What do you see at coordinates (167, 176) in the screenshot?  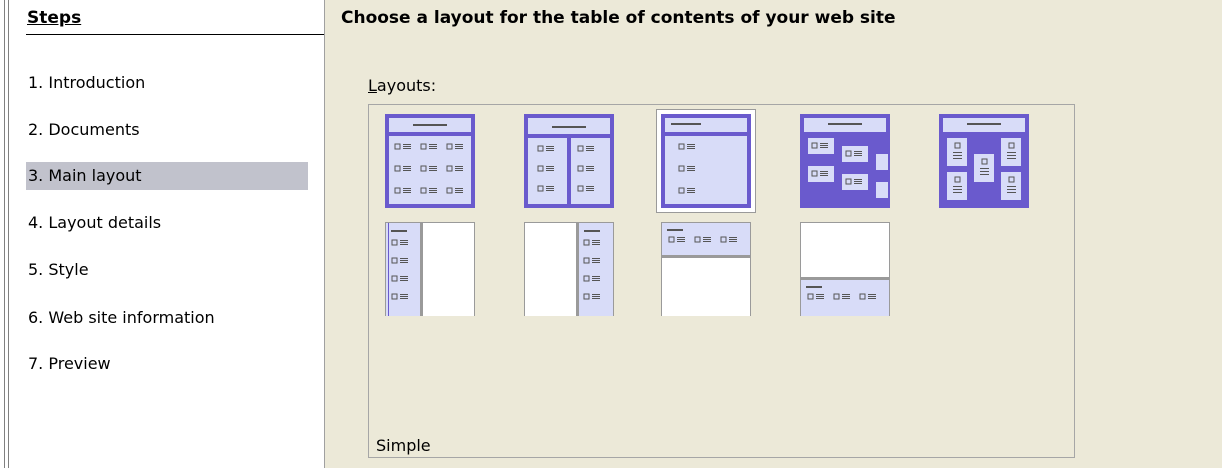 I see `step-main-layout: 3. Main layout` at bounding box center [167, 176].